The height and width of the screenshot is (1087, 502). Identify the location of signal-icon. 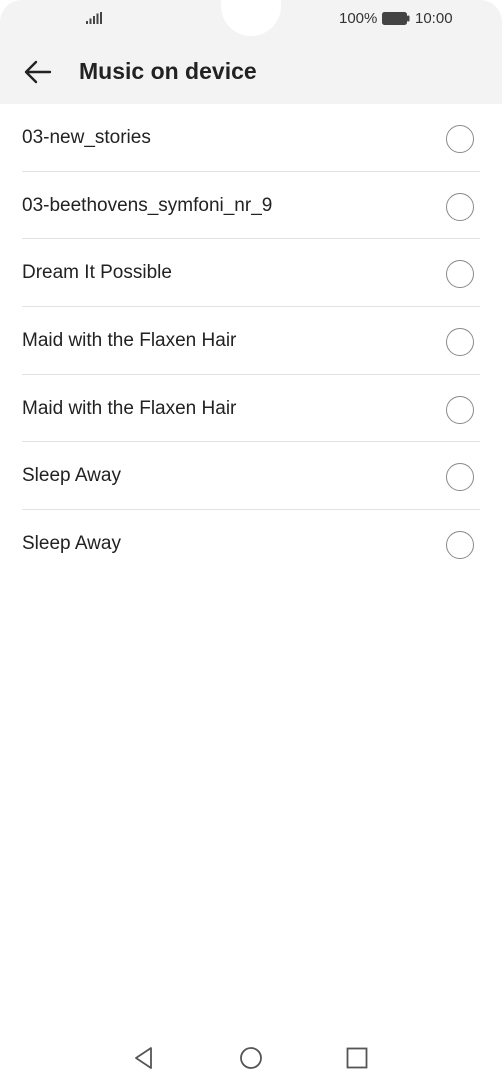
(94, 18).